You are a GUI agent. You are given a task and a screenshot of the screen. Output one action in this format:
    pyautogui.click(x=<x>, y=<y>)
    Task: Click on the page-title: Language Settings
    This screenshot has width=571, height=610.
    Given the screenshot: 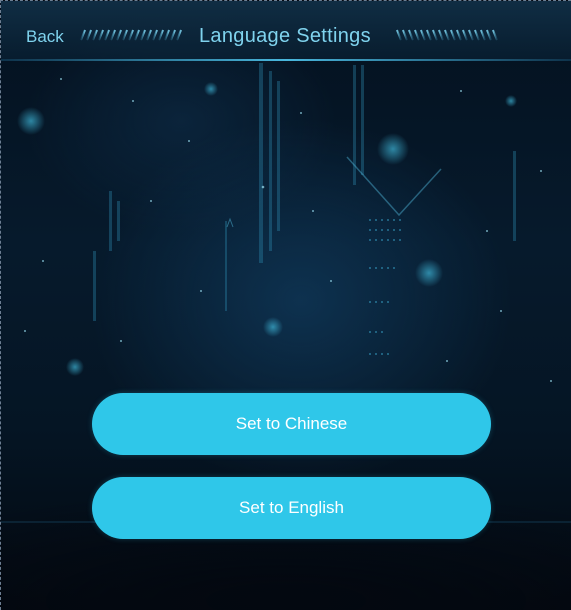 What is the action you would take?
    pyautogui.click(x=285, y=36)
    